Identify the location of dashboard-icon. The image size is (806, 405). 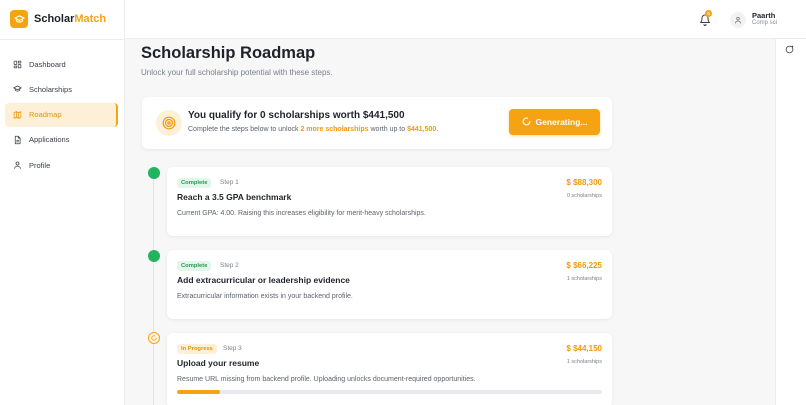
(17, 64).